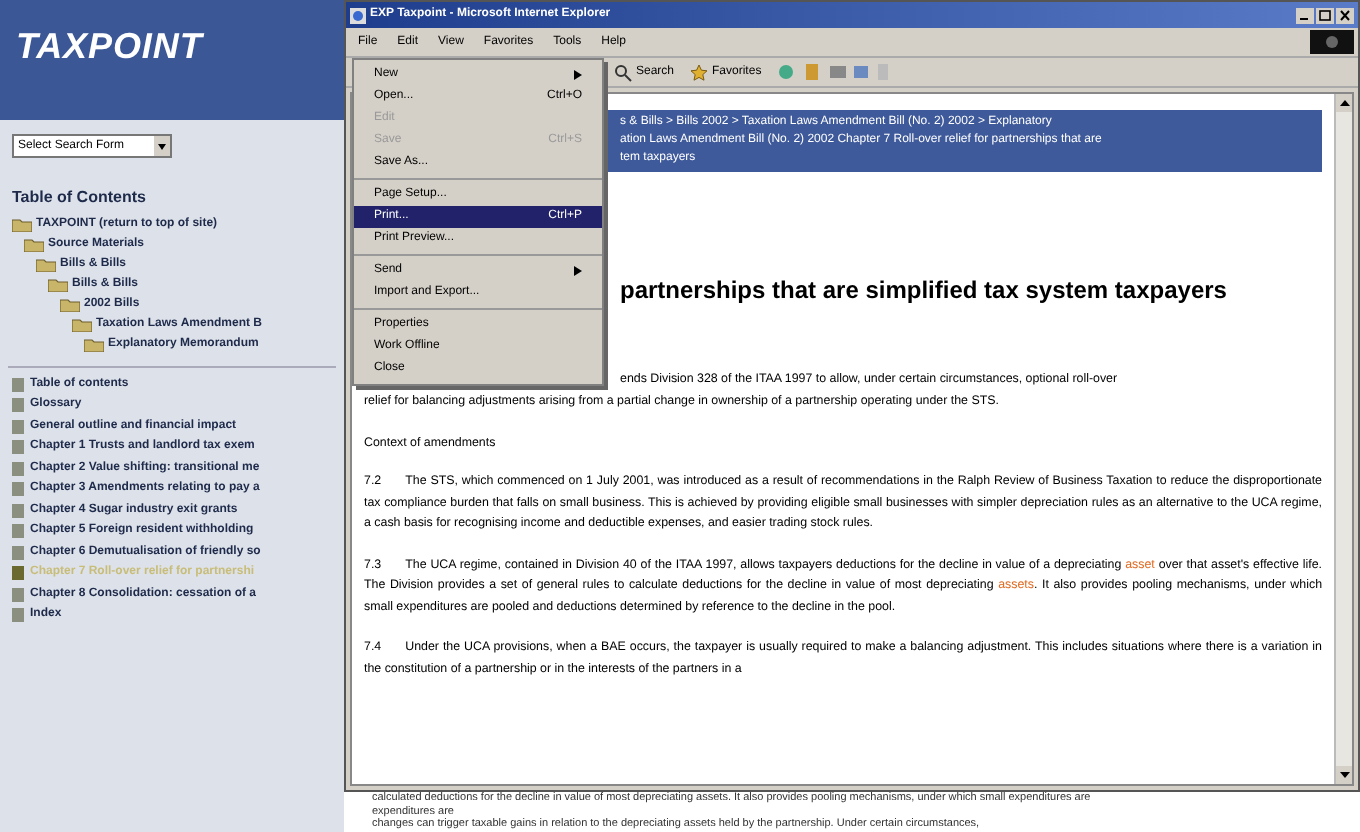  What do you see at coordinates (923, 291) in the screenshot?
I see `page-heading: partnerships that are simplified tax system taxpayers` at bounding box center [923, 291].